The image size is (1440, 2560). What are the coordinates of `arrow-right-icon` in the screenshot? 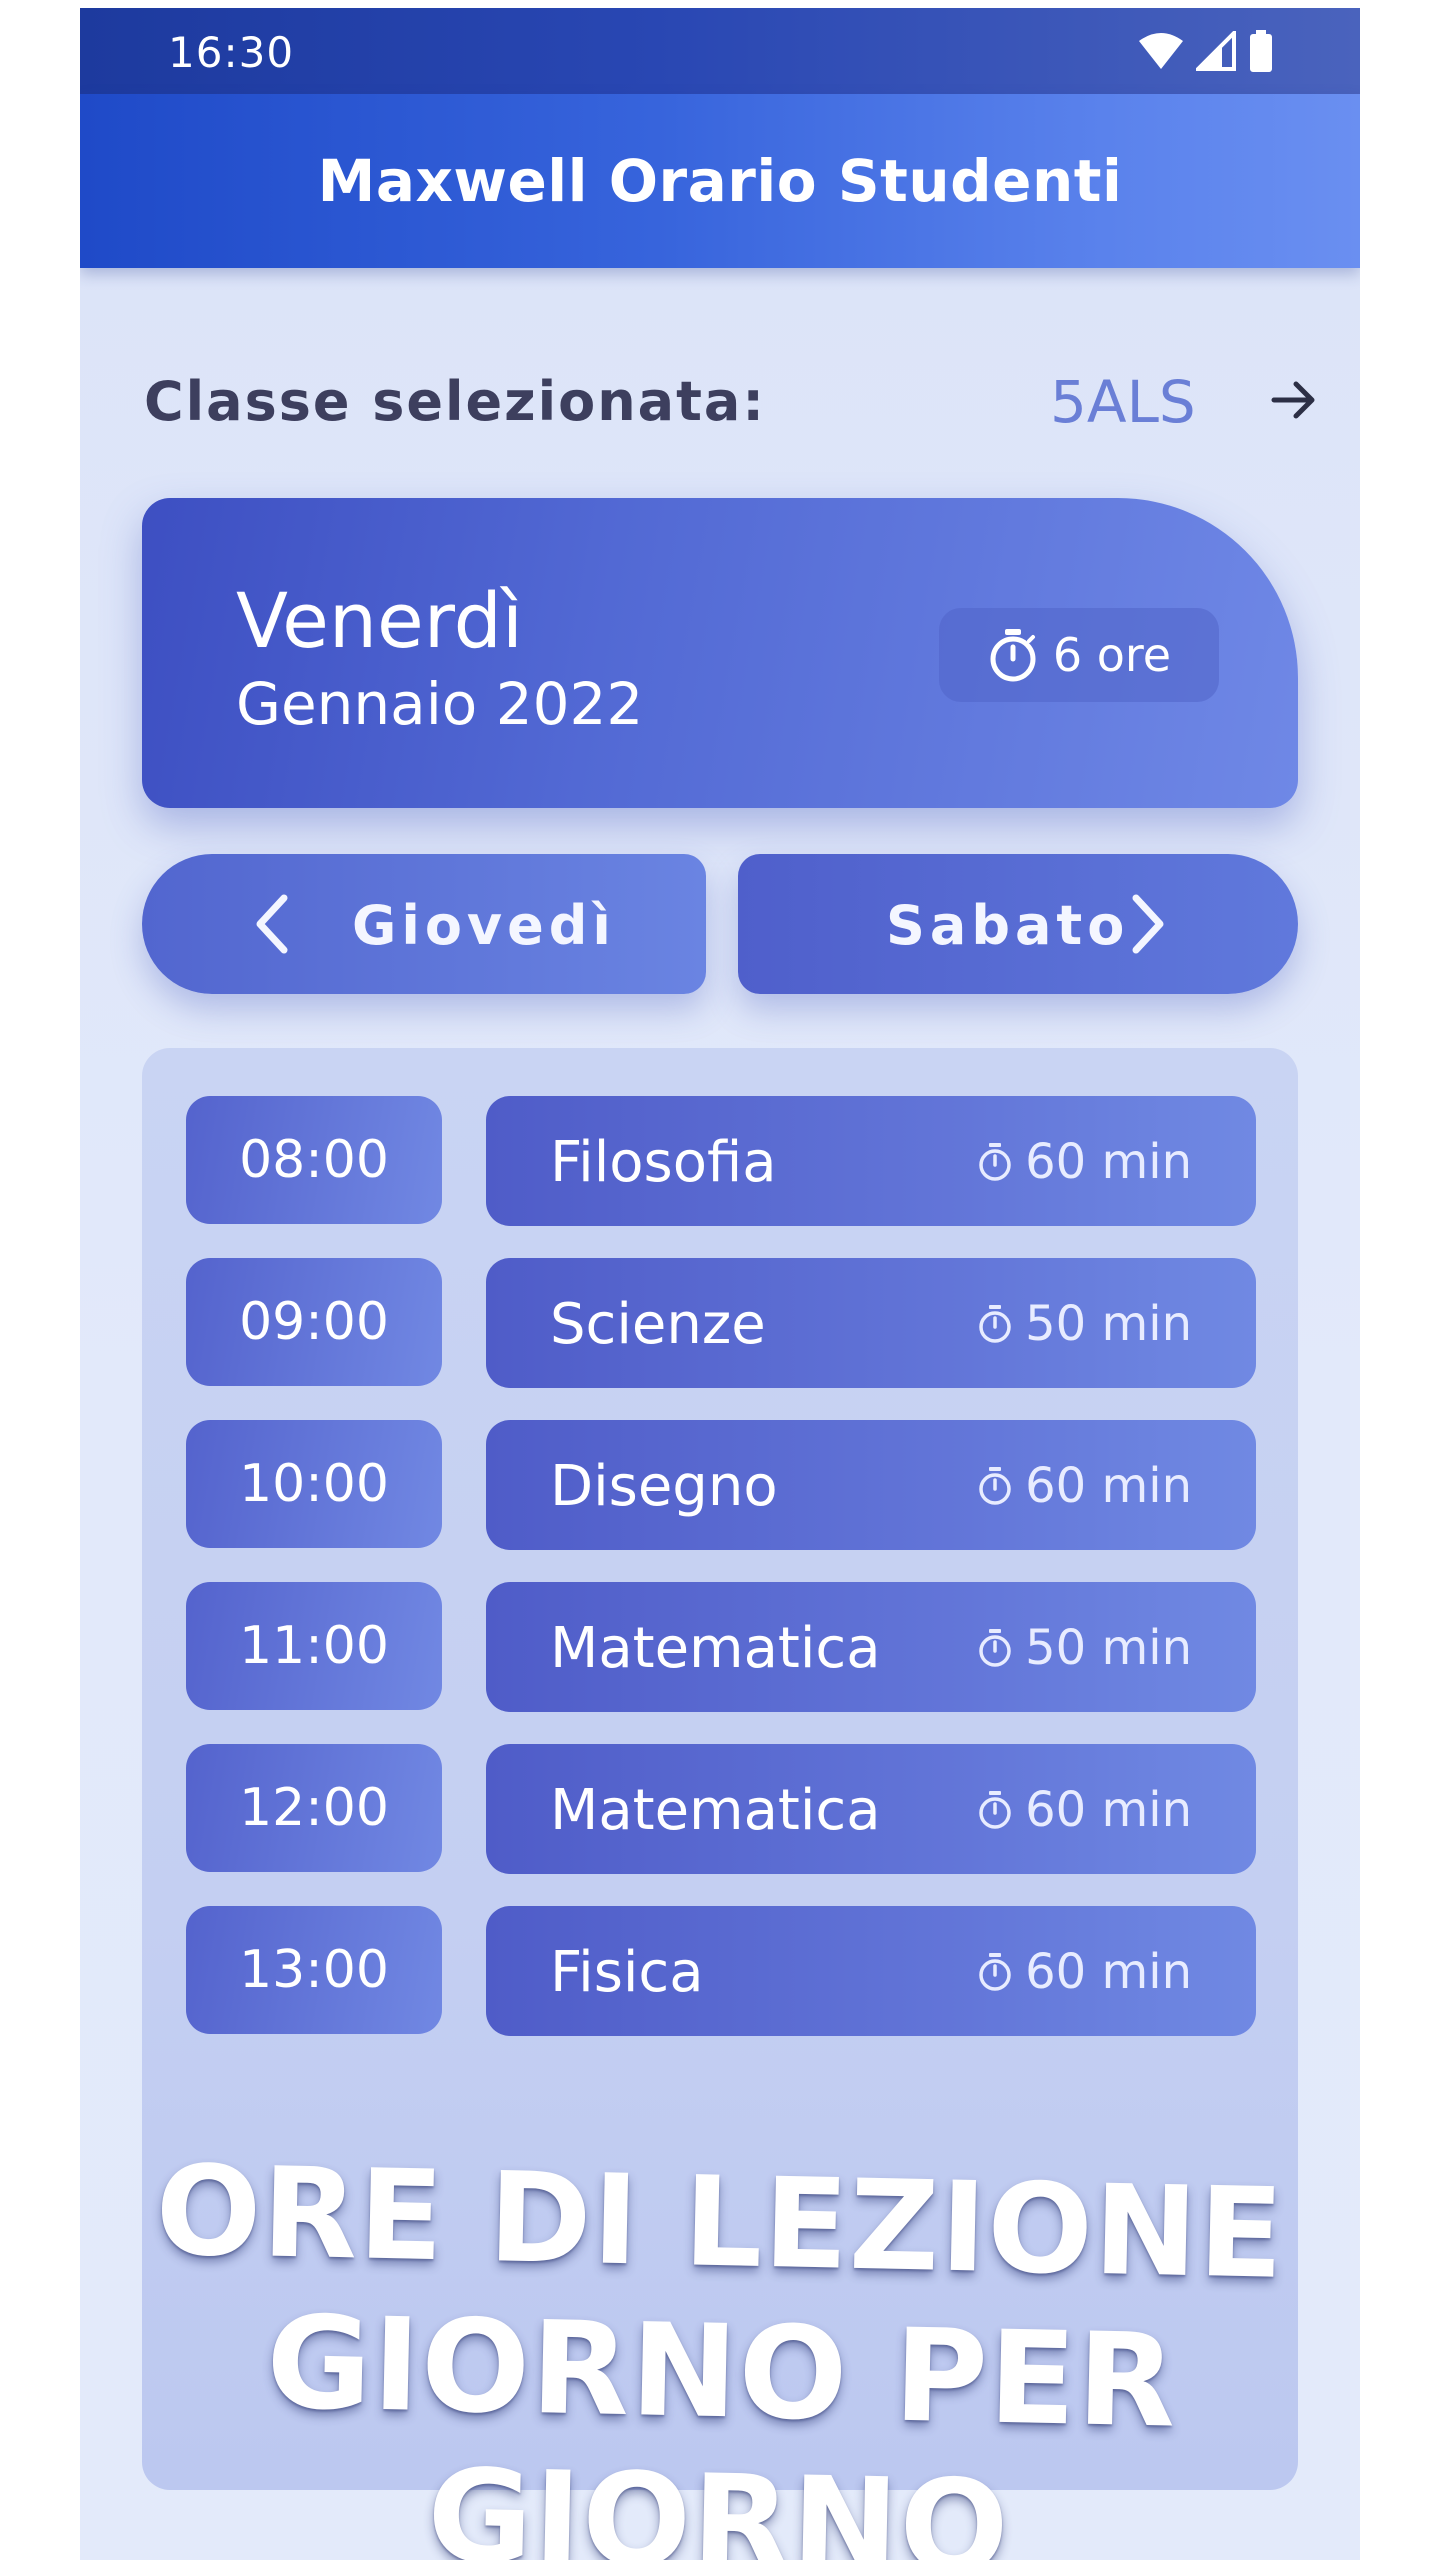 It's located at (1294, 400).